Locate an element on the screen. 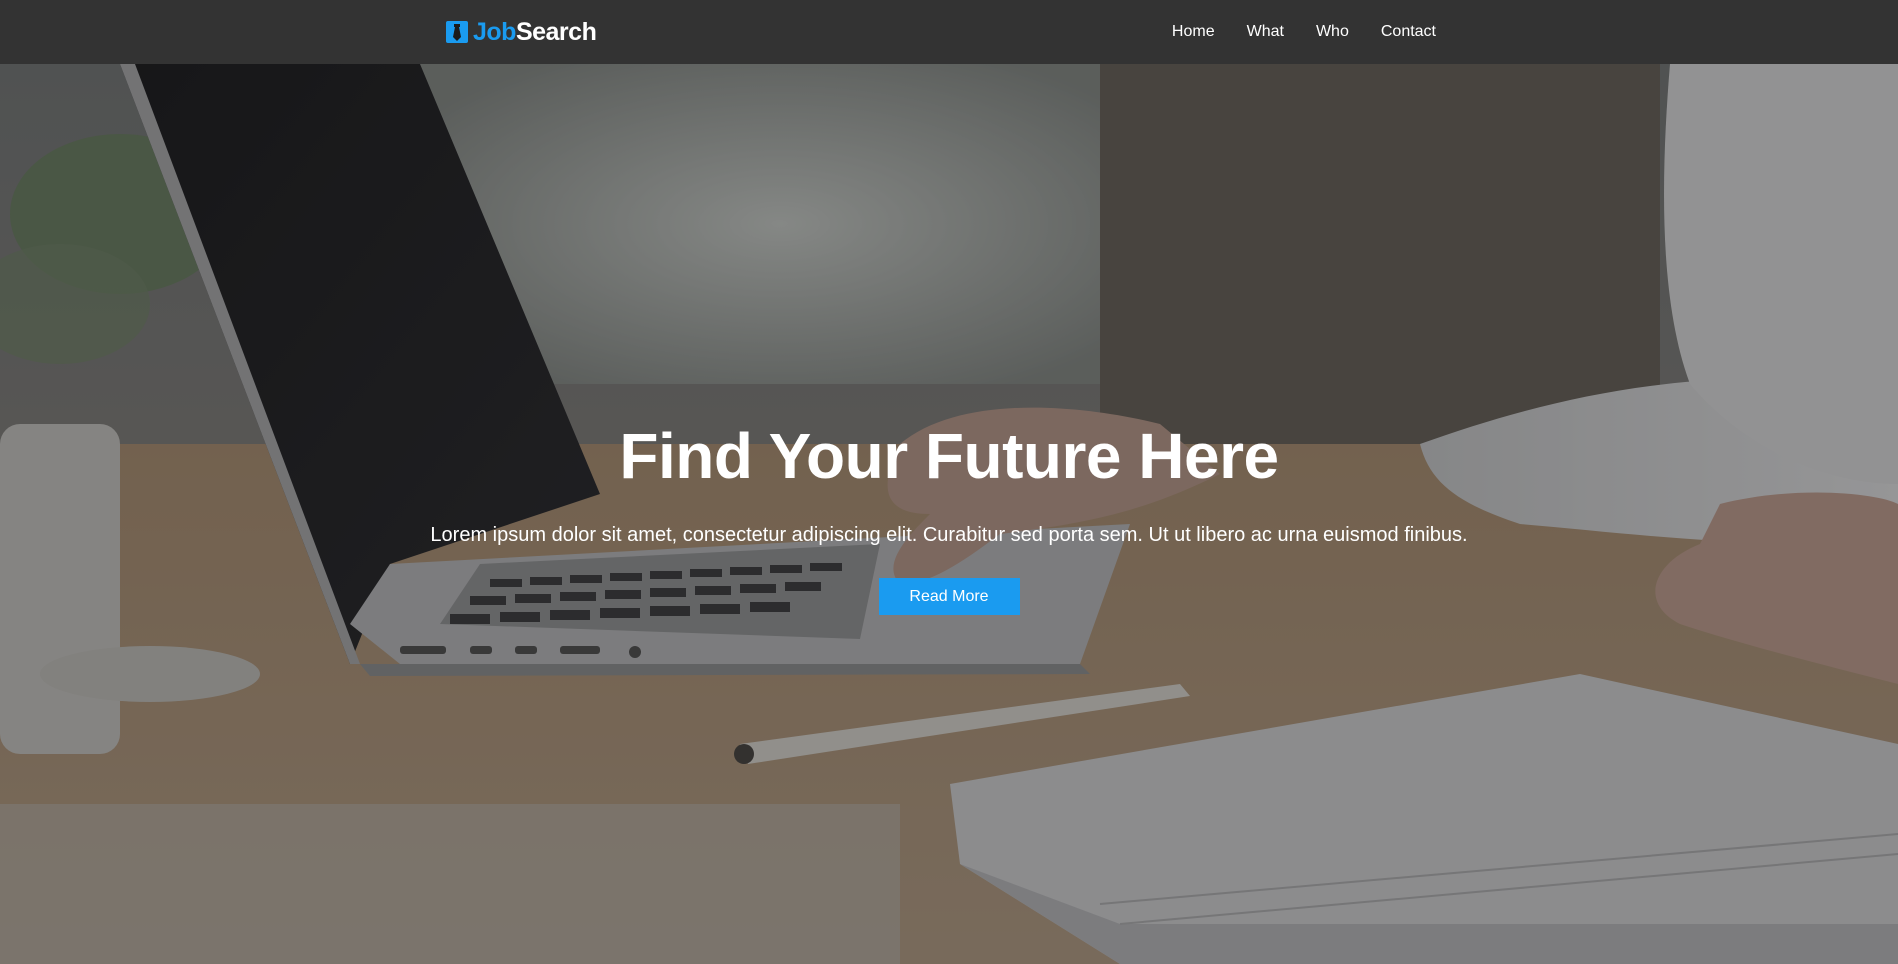 The height and width of the screenshot is (964, 1898). brand-text-search: Search is located at coordinates (556, 31).